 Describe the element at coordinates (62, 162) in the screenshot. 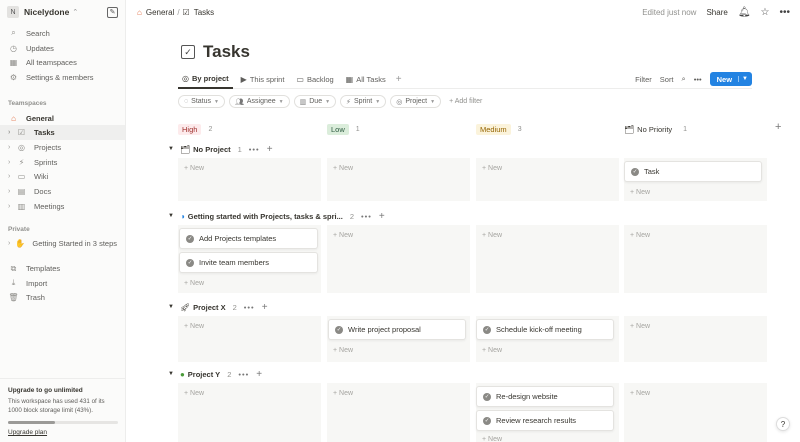

I see `sidebar-item-sprints: › ⚡ Sprints` at that location.